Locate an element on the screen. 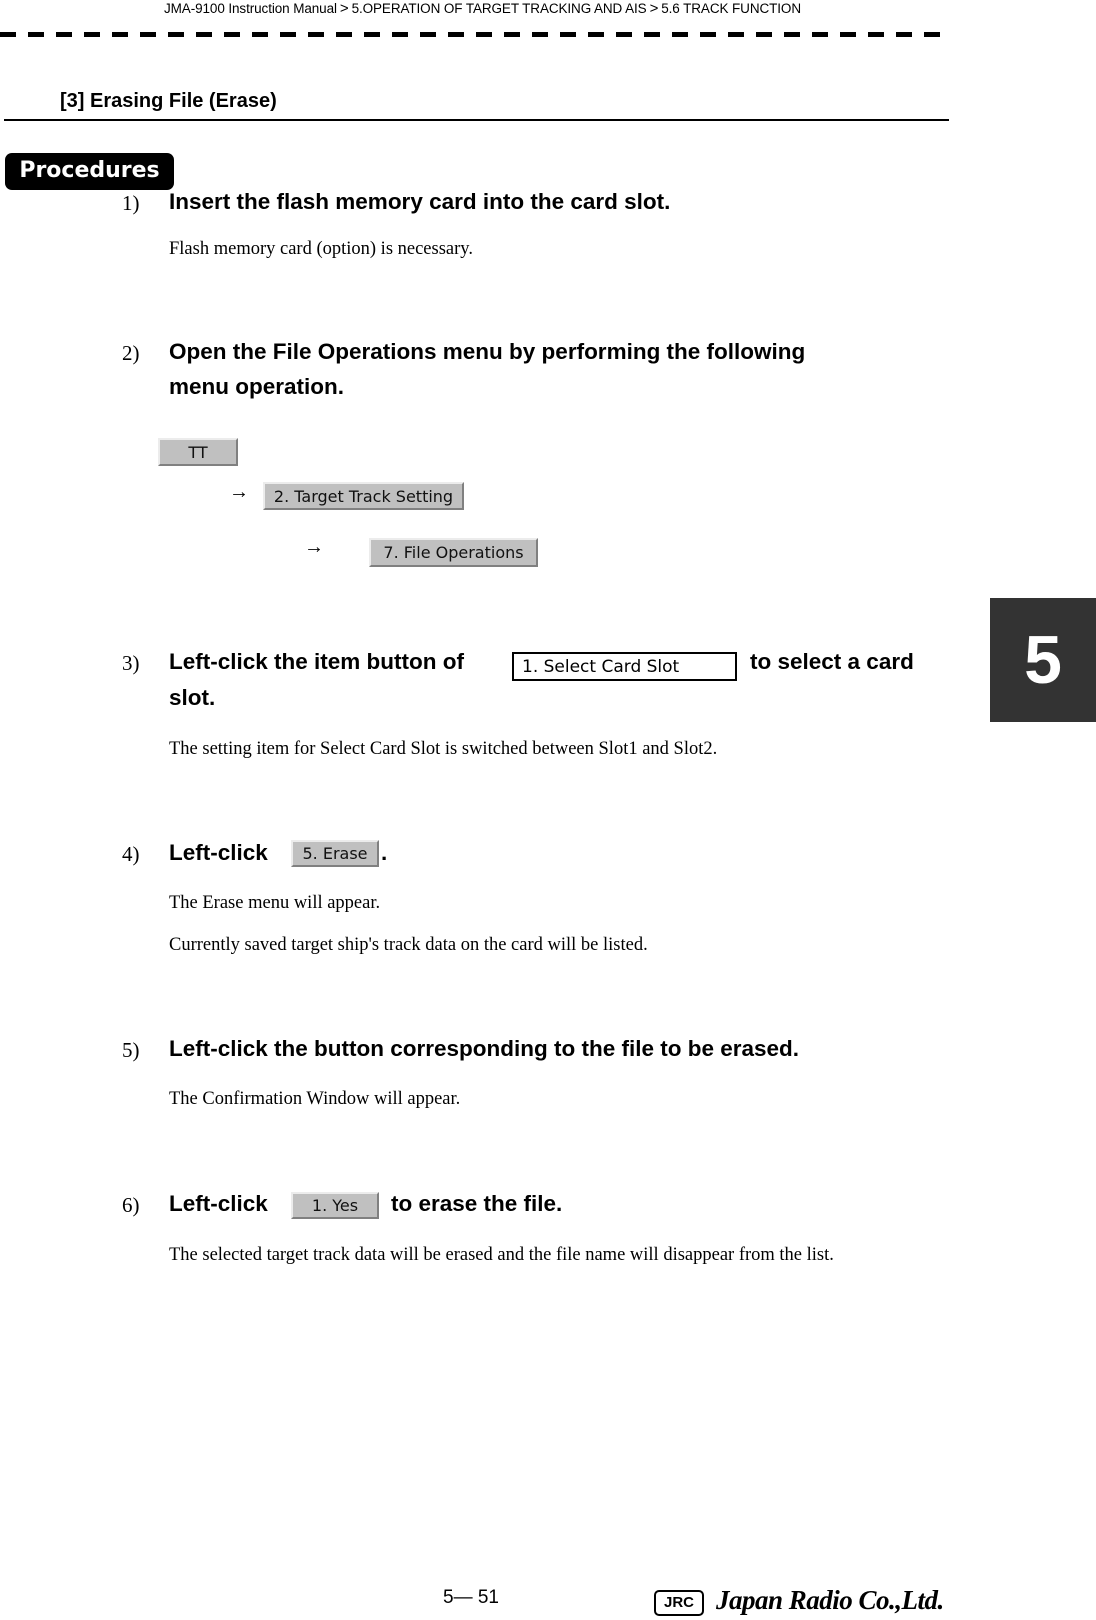 This screenshot has width=1096, height=1620. breadcrumb-section: 5.6 TRACK FUNCTION is located at coordinates (731, 8).